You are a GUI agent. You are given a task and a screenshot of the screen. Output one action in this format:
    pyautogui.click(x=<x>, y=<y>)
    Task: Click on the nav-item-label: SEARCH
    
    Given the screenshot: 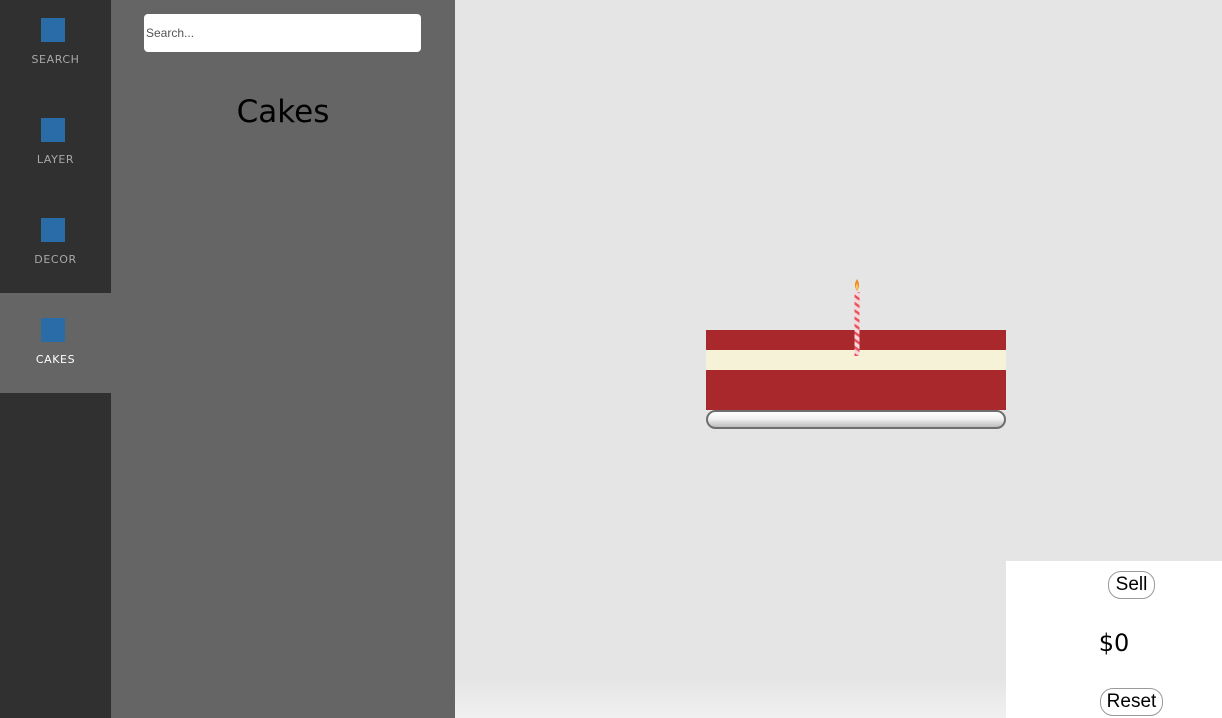 What is the action you would take?
    pyautogui.click(x=55, y=59)
    